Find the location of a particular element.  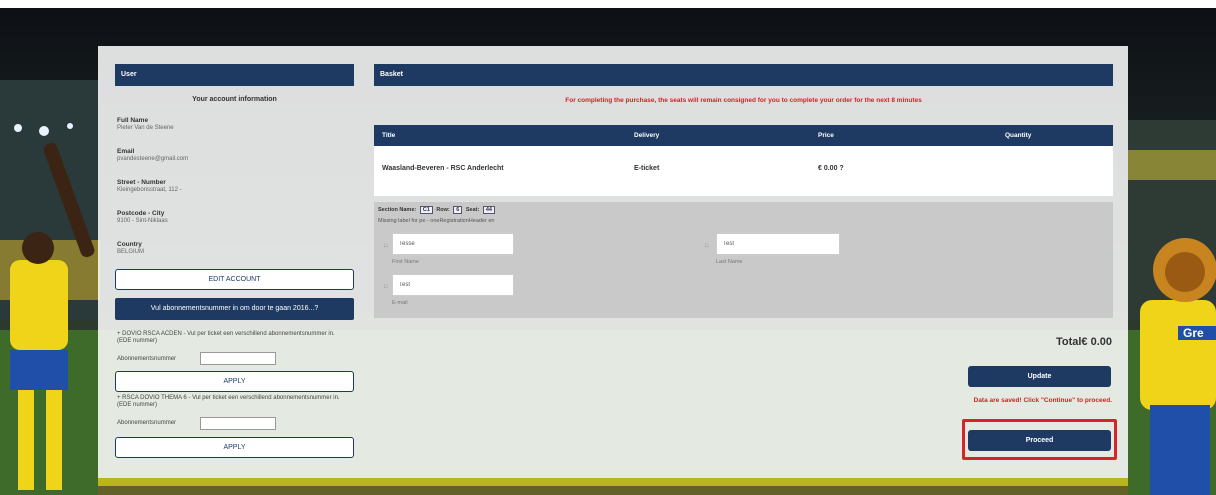

seat-info: Section Name: C1 Row: 6 Seat: 44 is located at coordinates (437, 210).